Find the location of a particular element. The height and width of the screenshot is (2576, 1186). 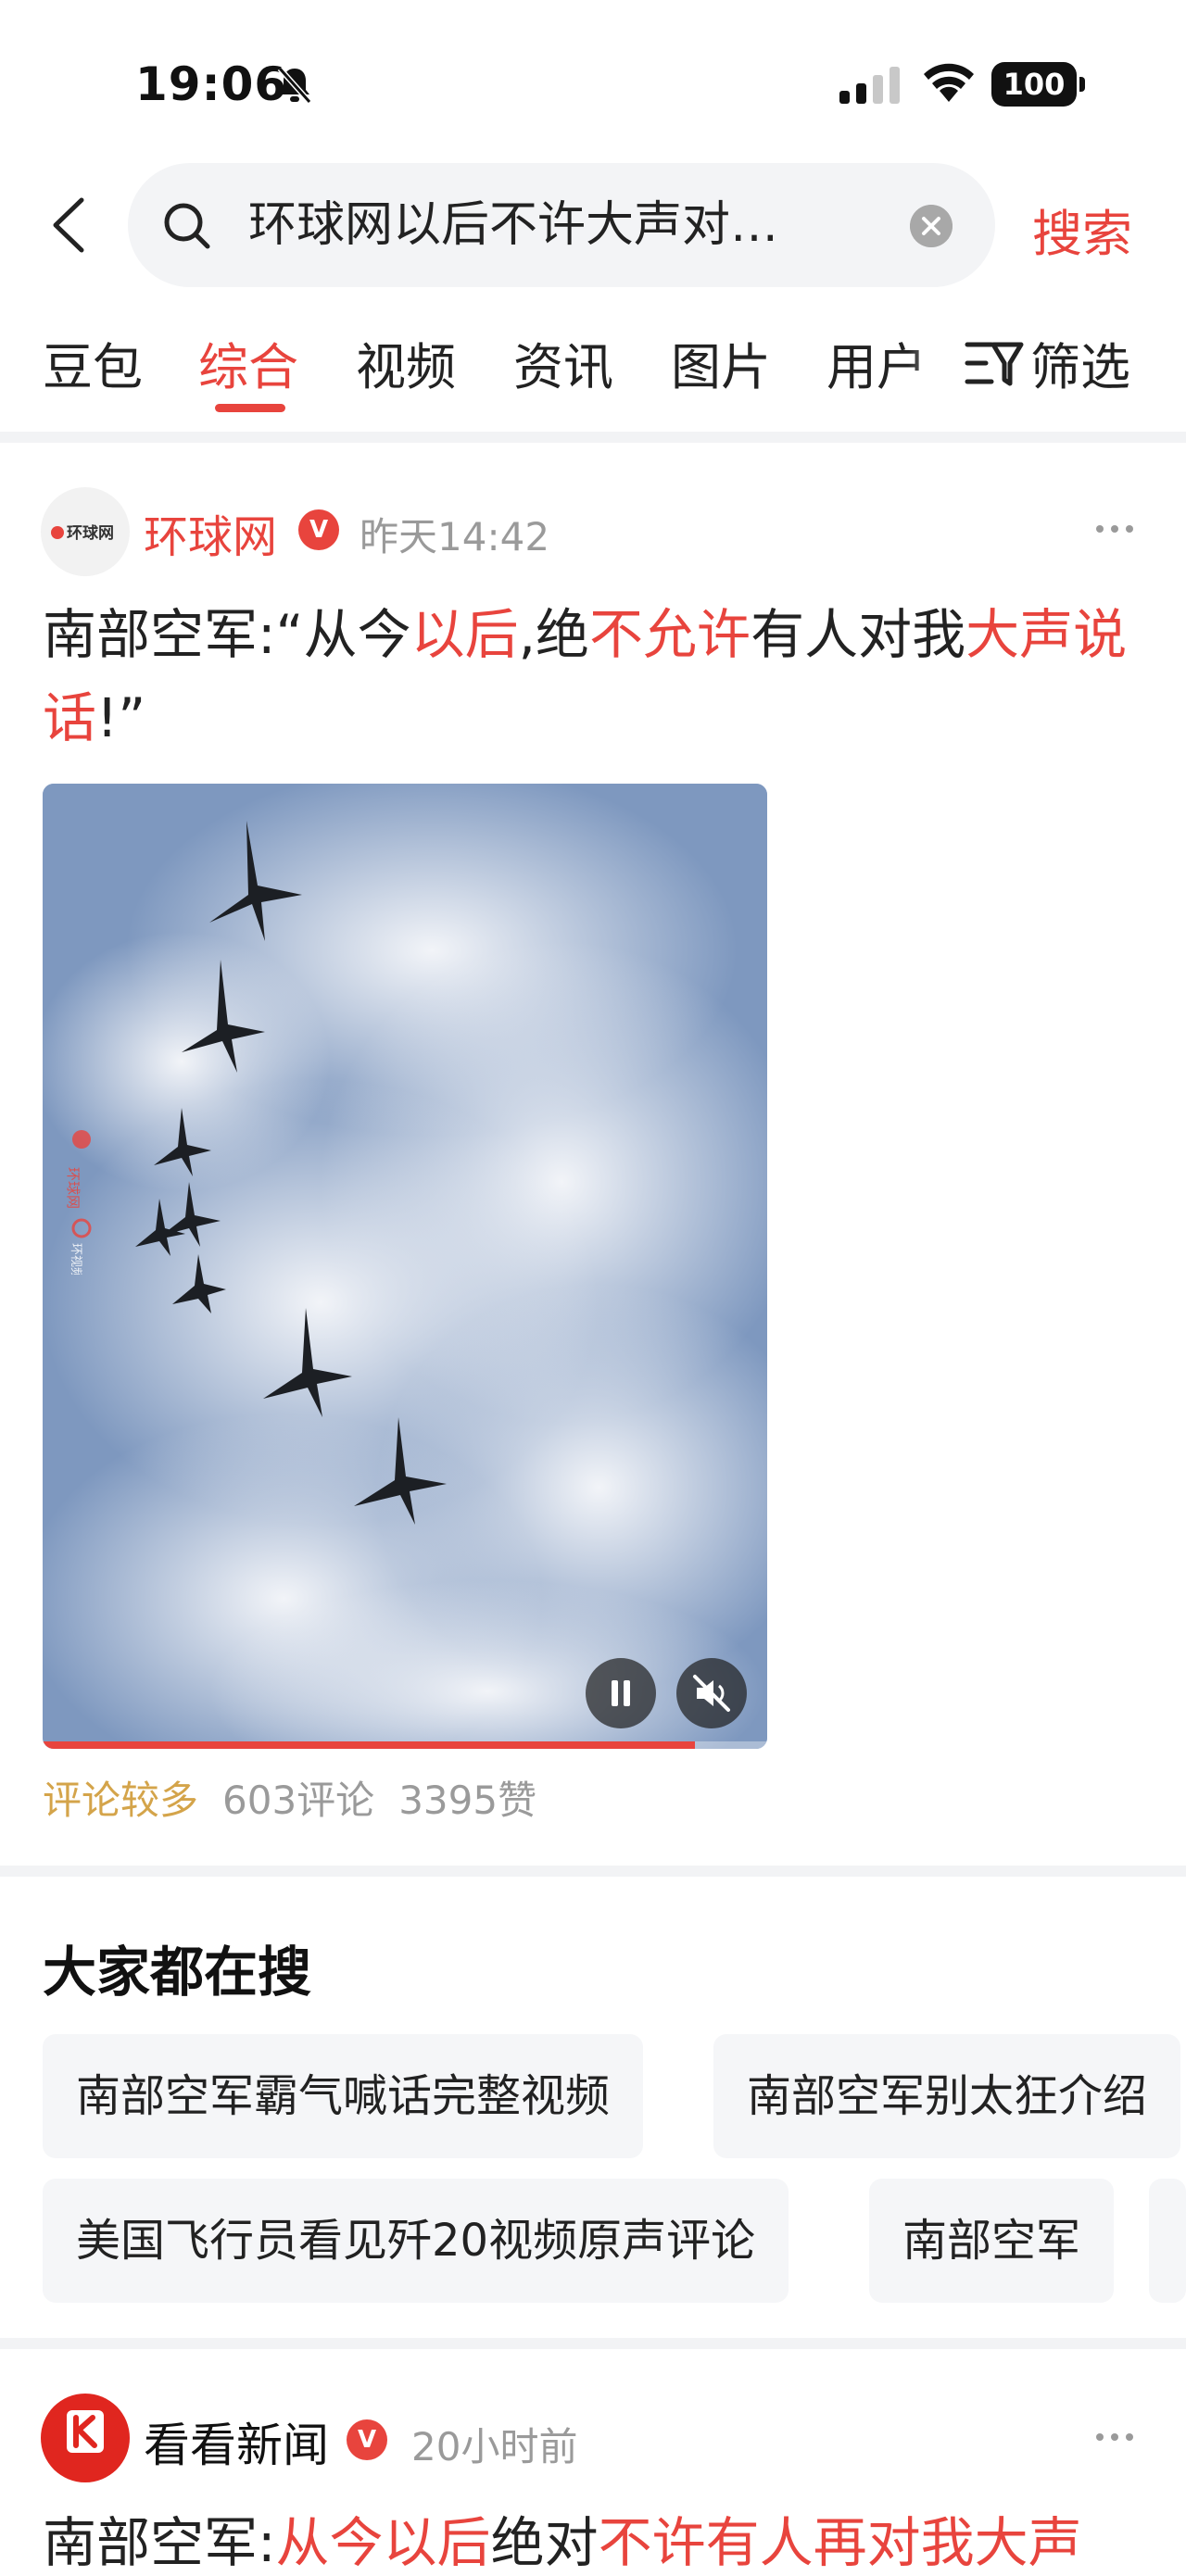

status-bar: 19:06 100 is located at coordinates (593, 81).